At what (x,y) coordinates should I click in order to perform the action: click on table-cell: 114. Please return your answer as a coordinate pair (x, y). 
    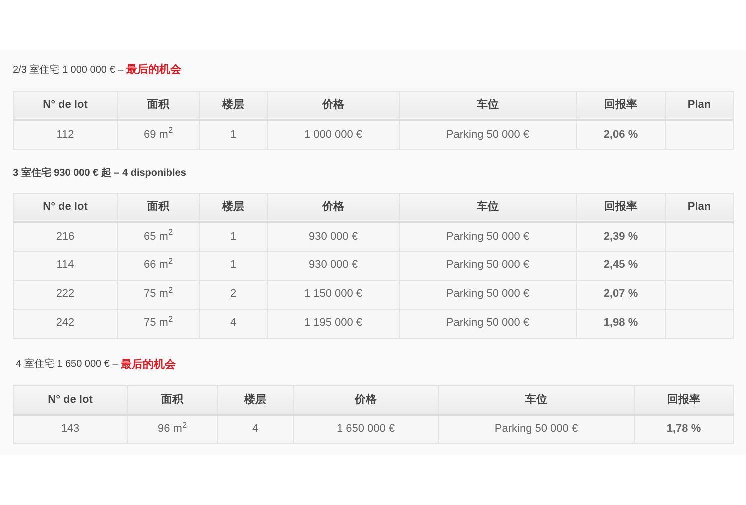
    Looking at the image, I should click on (66, 265).